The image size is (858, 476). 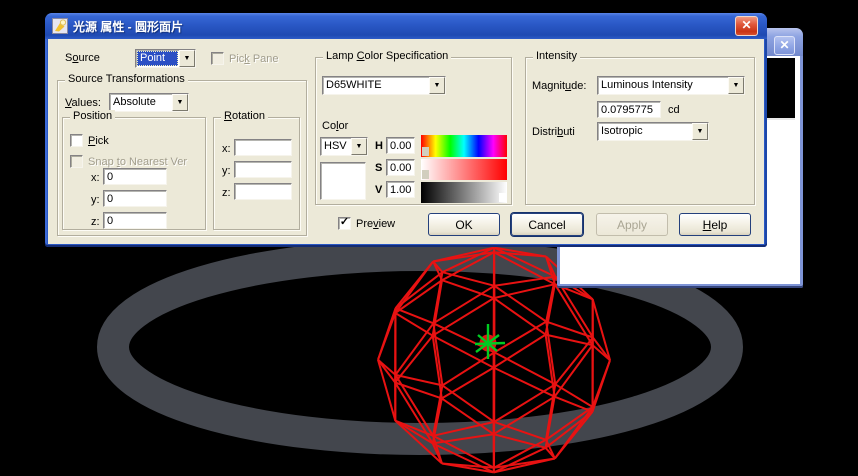 I want to click on v-input, so click(x=400, y=189).